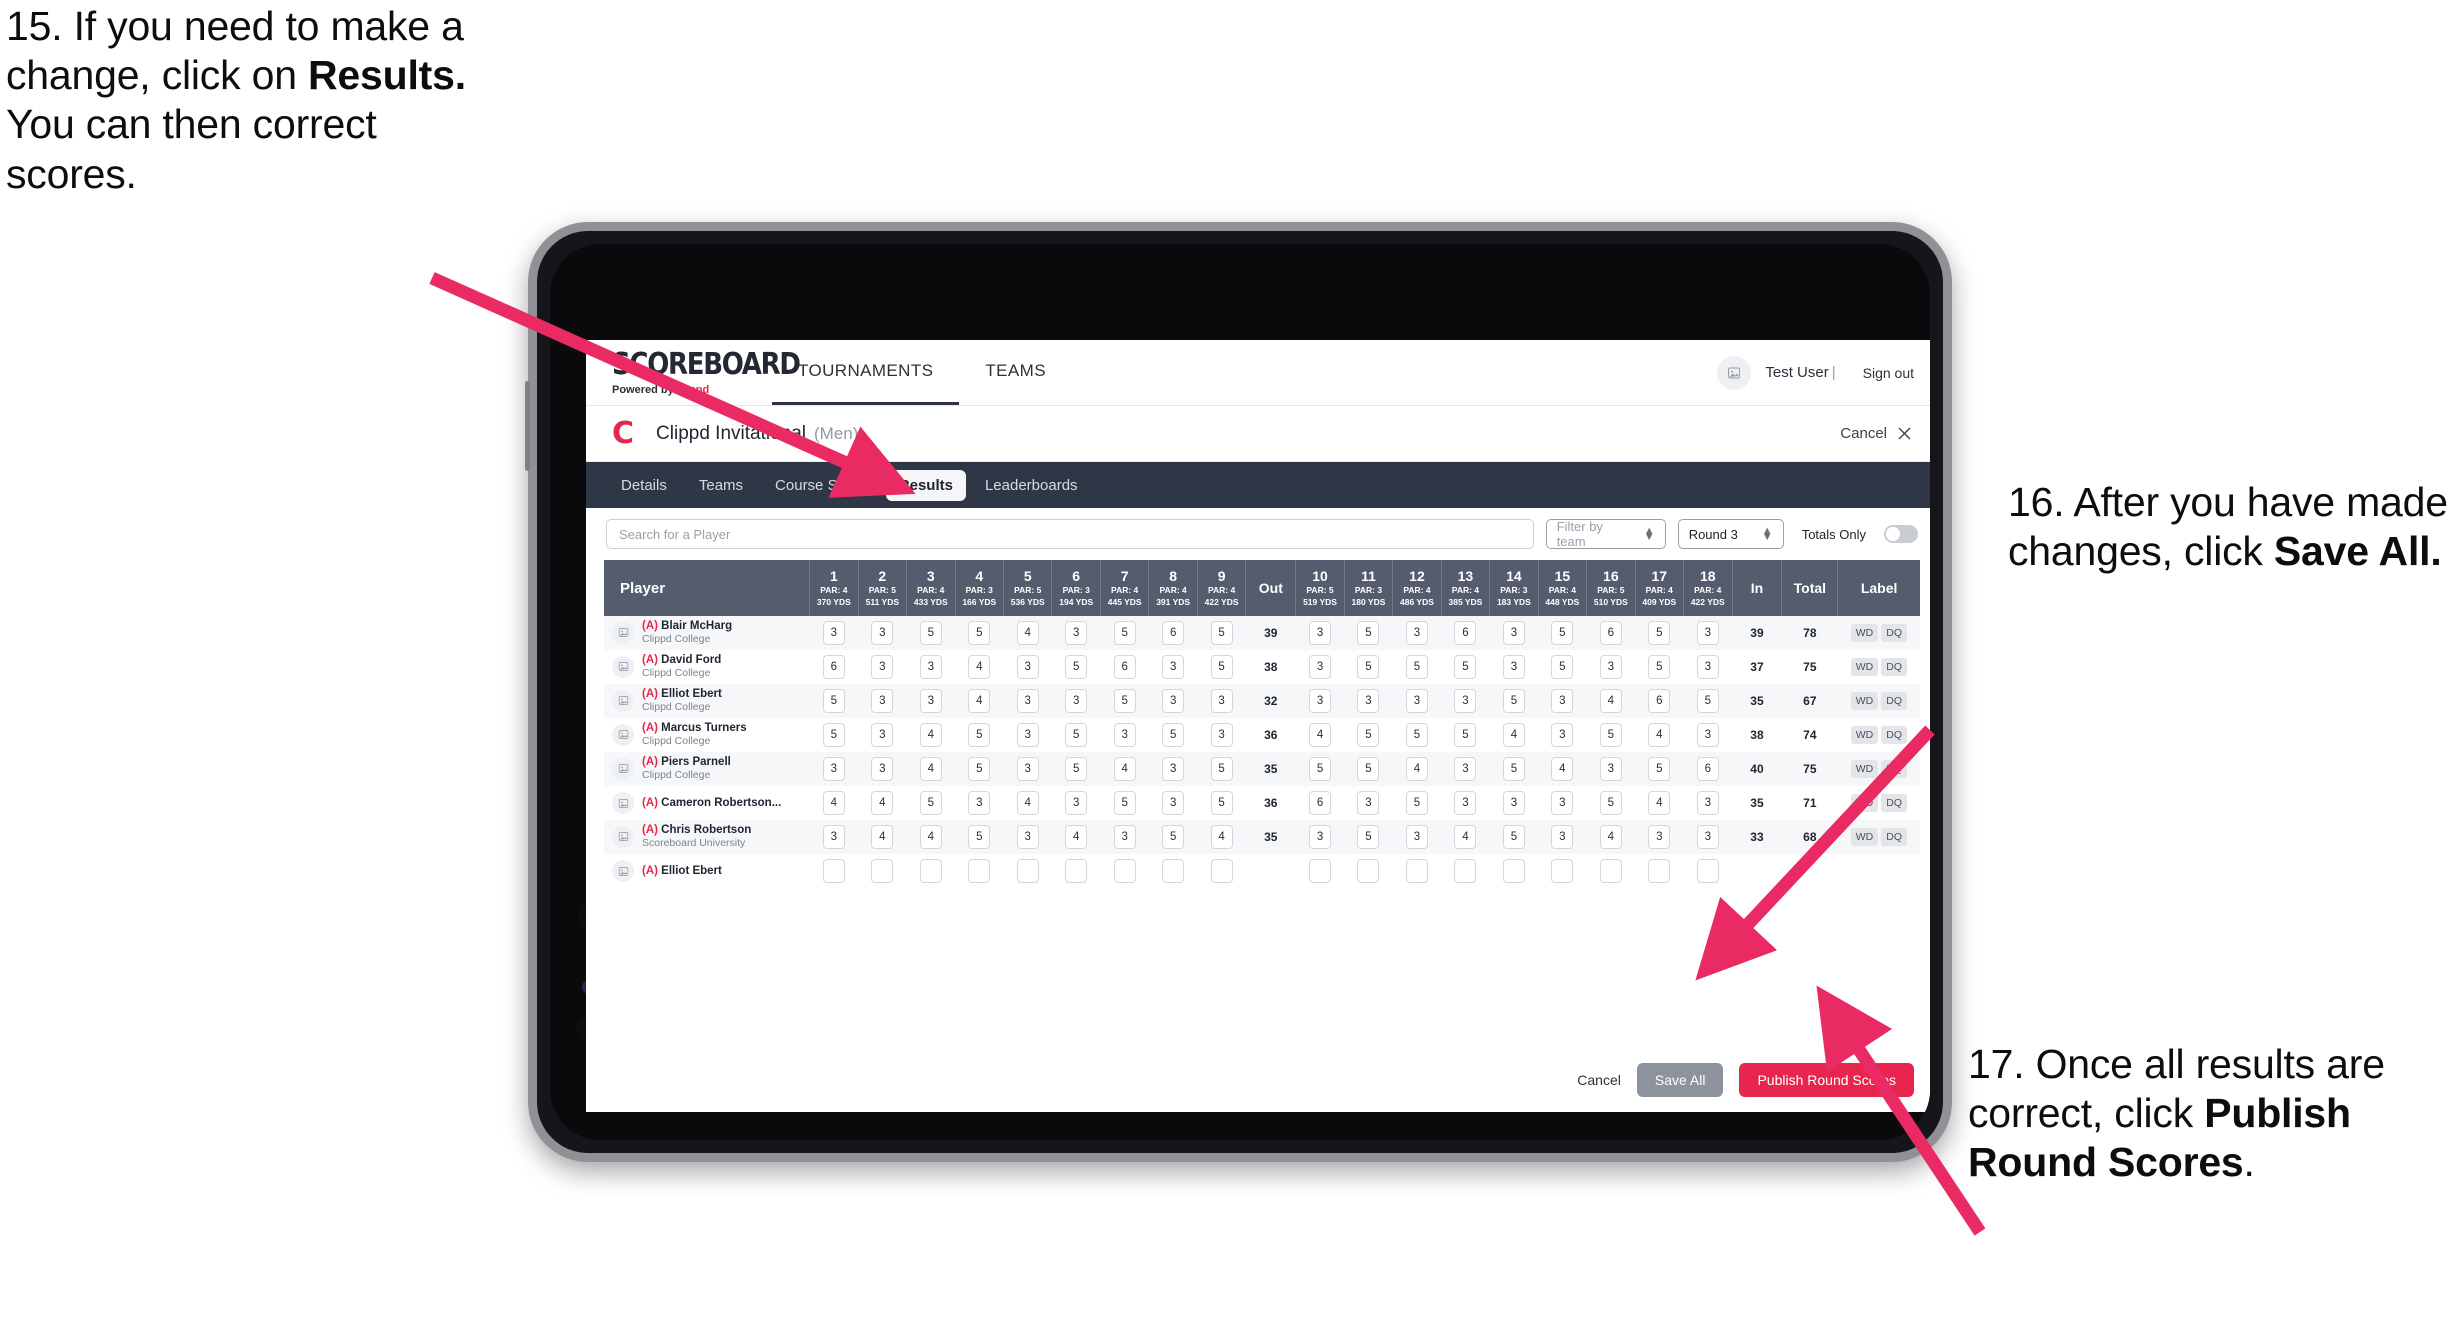 This screenshot has height=1326, width=2464. I want to click on score-cell-front-1: 6, so click(834, 667).